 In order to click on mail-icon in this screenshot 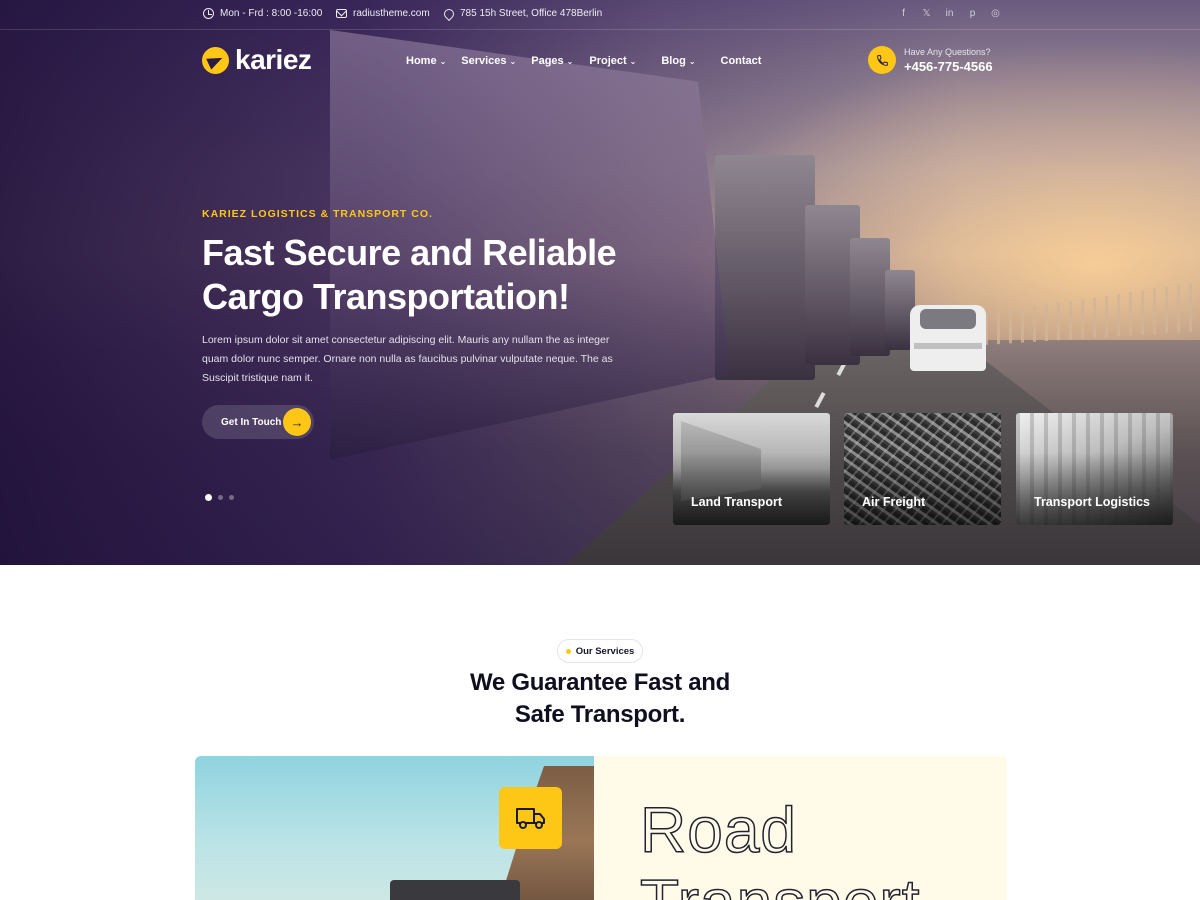, I will do `click(341, 13)`.